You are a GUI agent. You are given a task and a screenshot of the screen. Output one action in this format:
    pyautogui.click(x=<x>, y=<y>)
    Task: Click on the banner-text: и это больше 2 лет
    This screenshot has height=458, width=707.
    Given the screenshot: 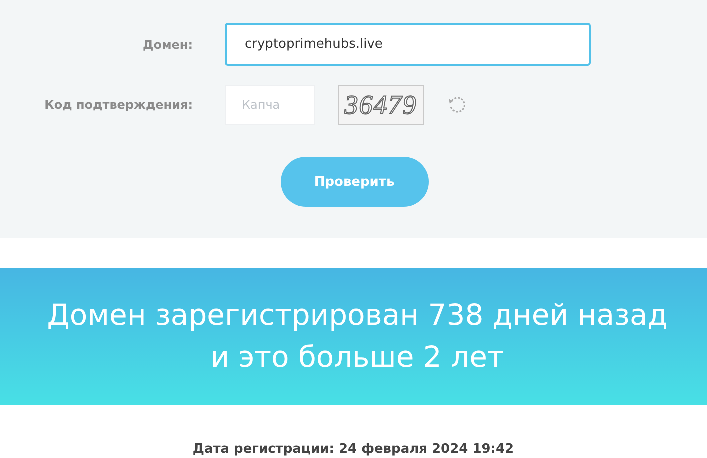 What is the action you would take?
    pyautogui.click(x=357, y=357)
    